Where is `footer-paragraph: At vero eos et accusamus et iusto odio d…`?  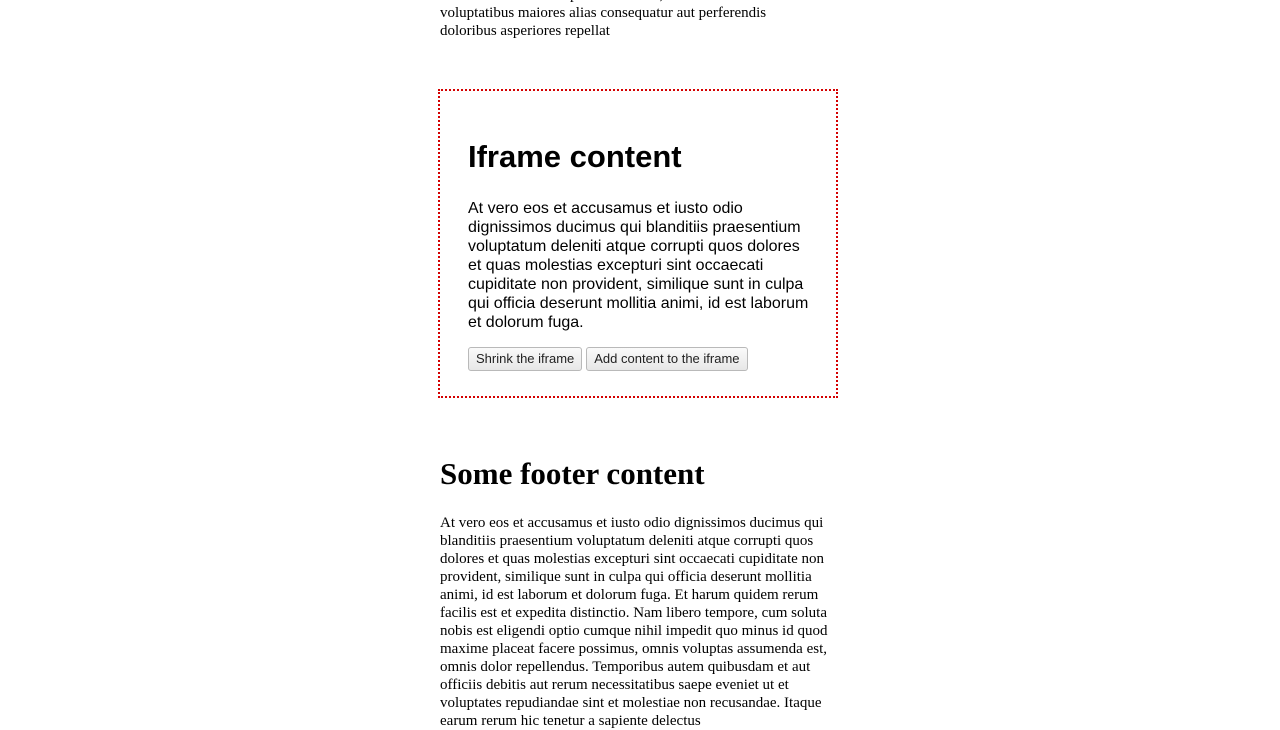
footer-paragraph: At vero eos et accusamus et iusto odio d… is located at coordinates (634, 622).